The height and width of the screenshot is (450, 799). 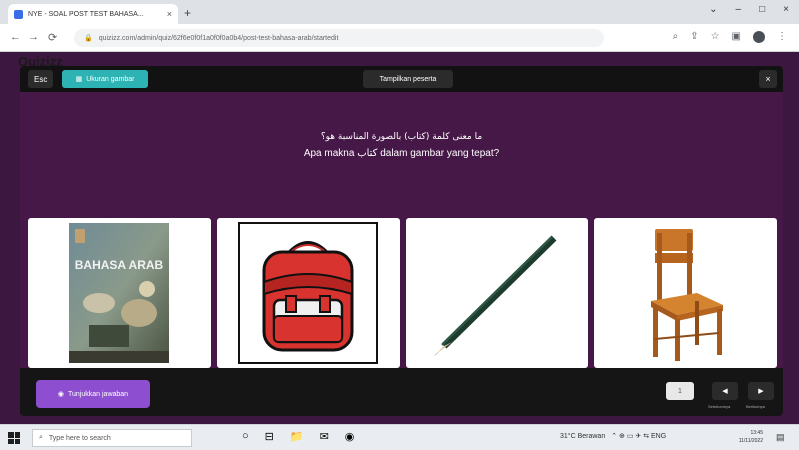 I want to click on profile-avatar, so click(x=759, y=37).